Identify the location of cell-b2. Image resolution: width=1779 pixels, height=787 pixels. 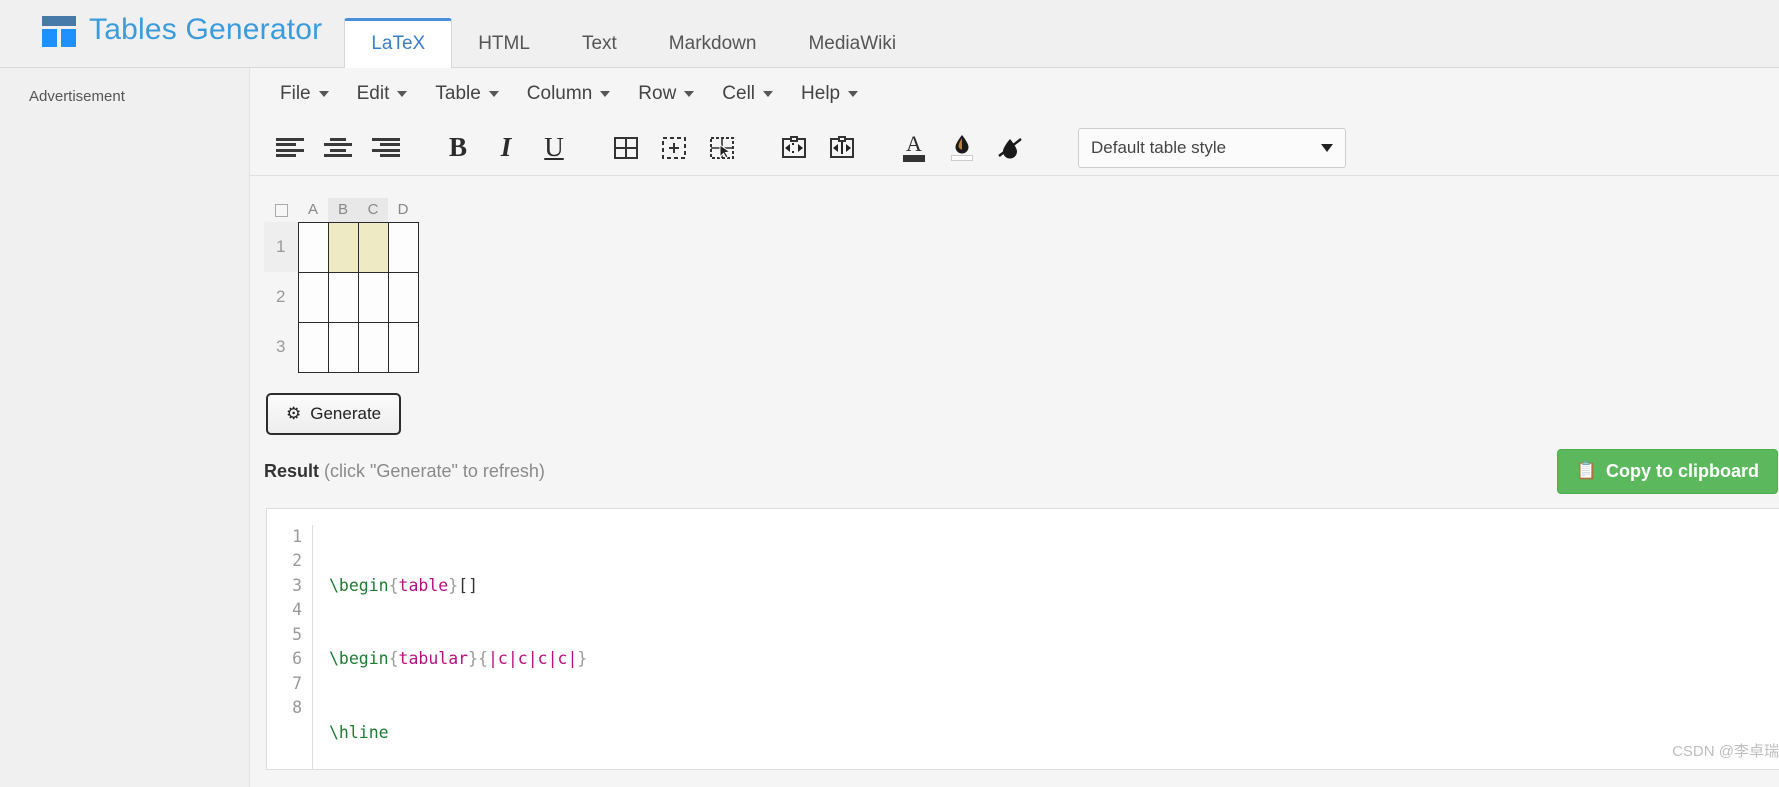
(343, 297).